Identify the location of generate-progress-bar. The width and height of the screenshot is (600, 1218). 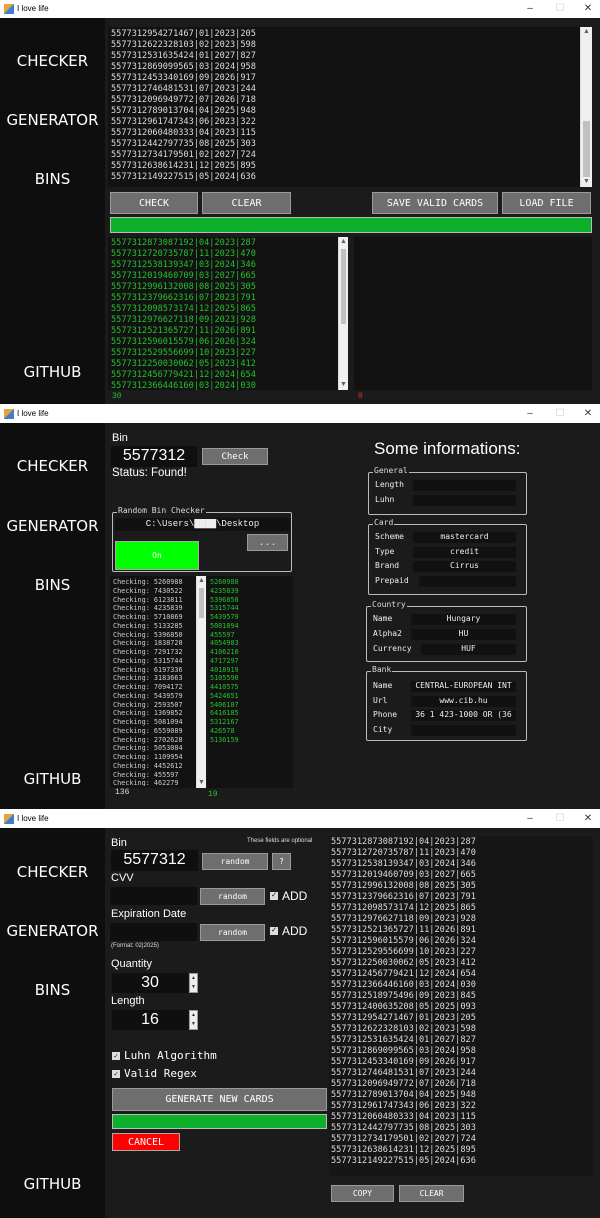
(219, 1121).